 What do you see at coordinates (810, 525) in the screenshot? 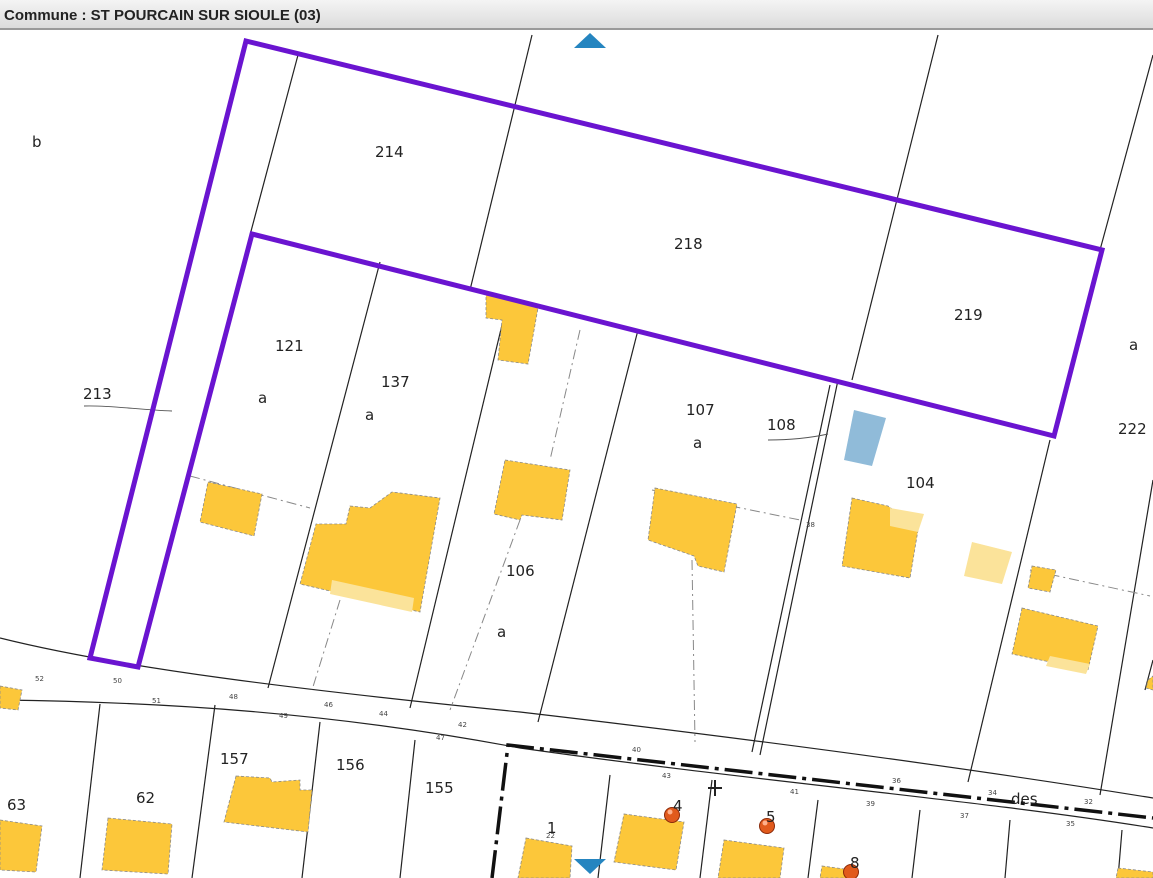
I see `street-number: 38` at bounding box center [810, 525].